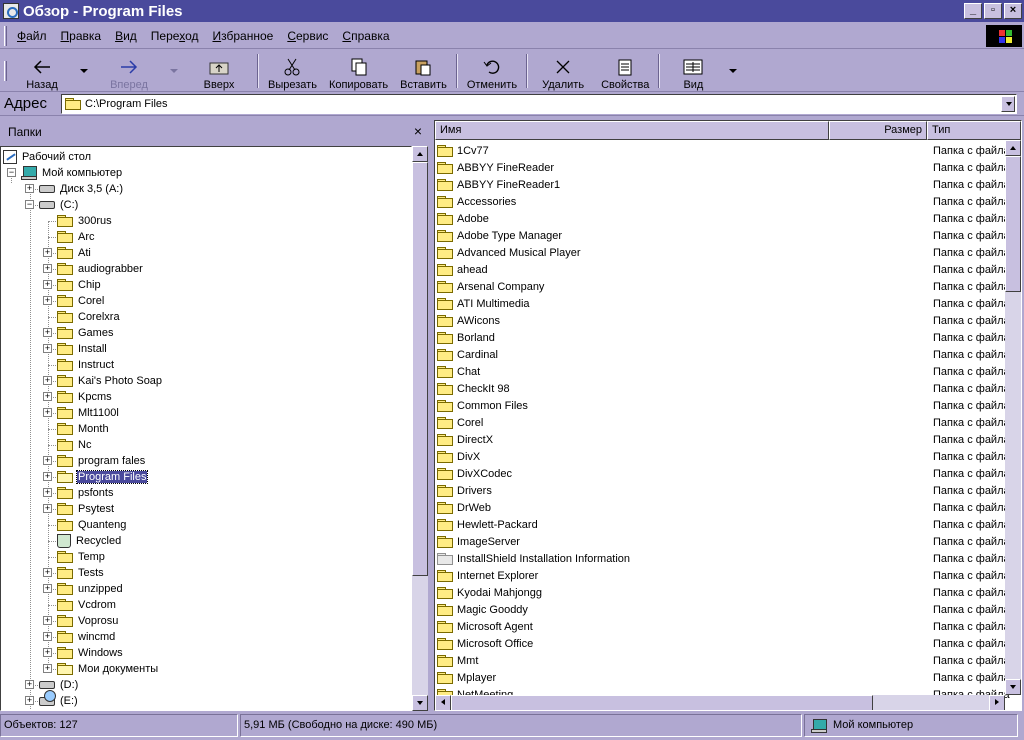 Image resolution: width=1024 pixels, height=740 pixels. Describe the element at coordinates (723, 286) in the screenshot. I see `file-row: Arsenal Company Папка с файла` at that location.